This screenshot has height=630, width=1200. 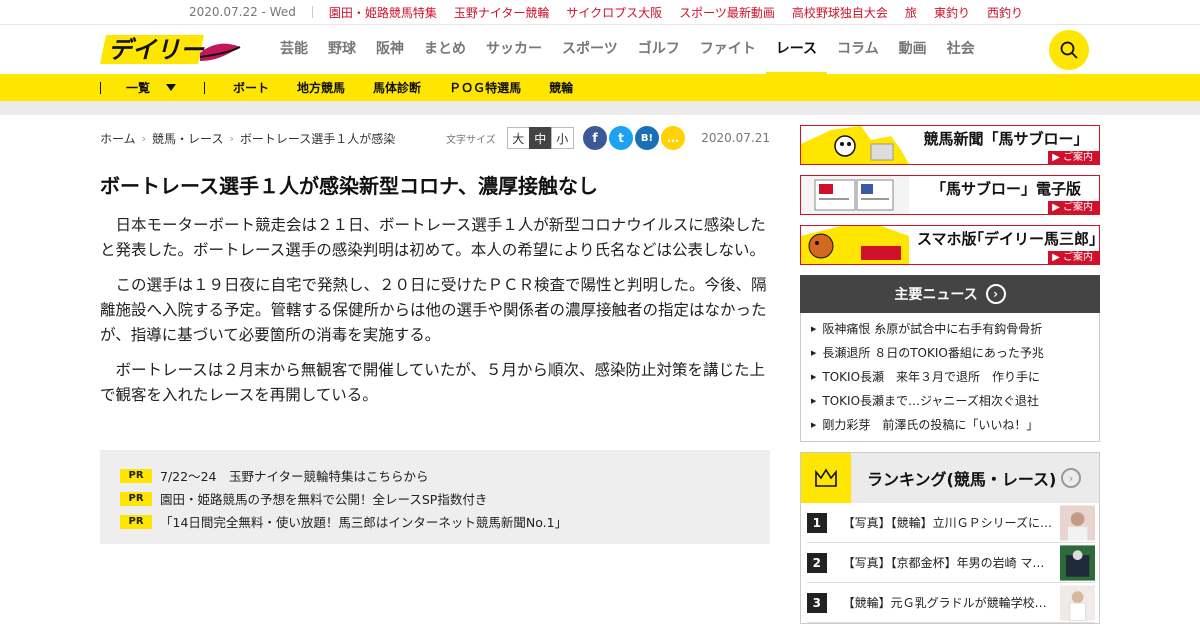 I want to click on nav-golf: ゴルフ, so click(x=659, y=50).